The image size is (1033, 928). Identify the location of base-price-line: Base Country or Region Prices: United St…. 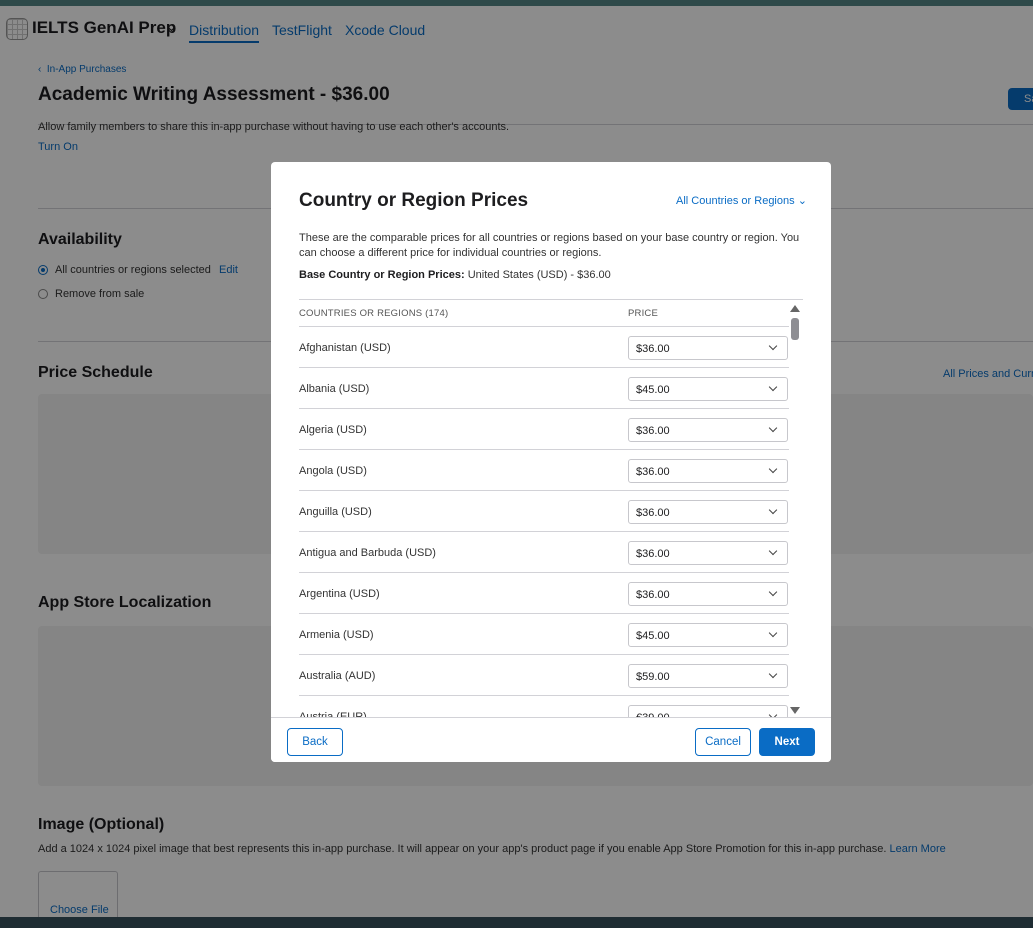
(455, 275).